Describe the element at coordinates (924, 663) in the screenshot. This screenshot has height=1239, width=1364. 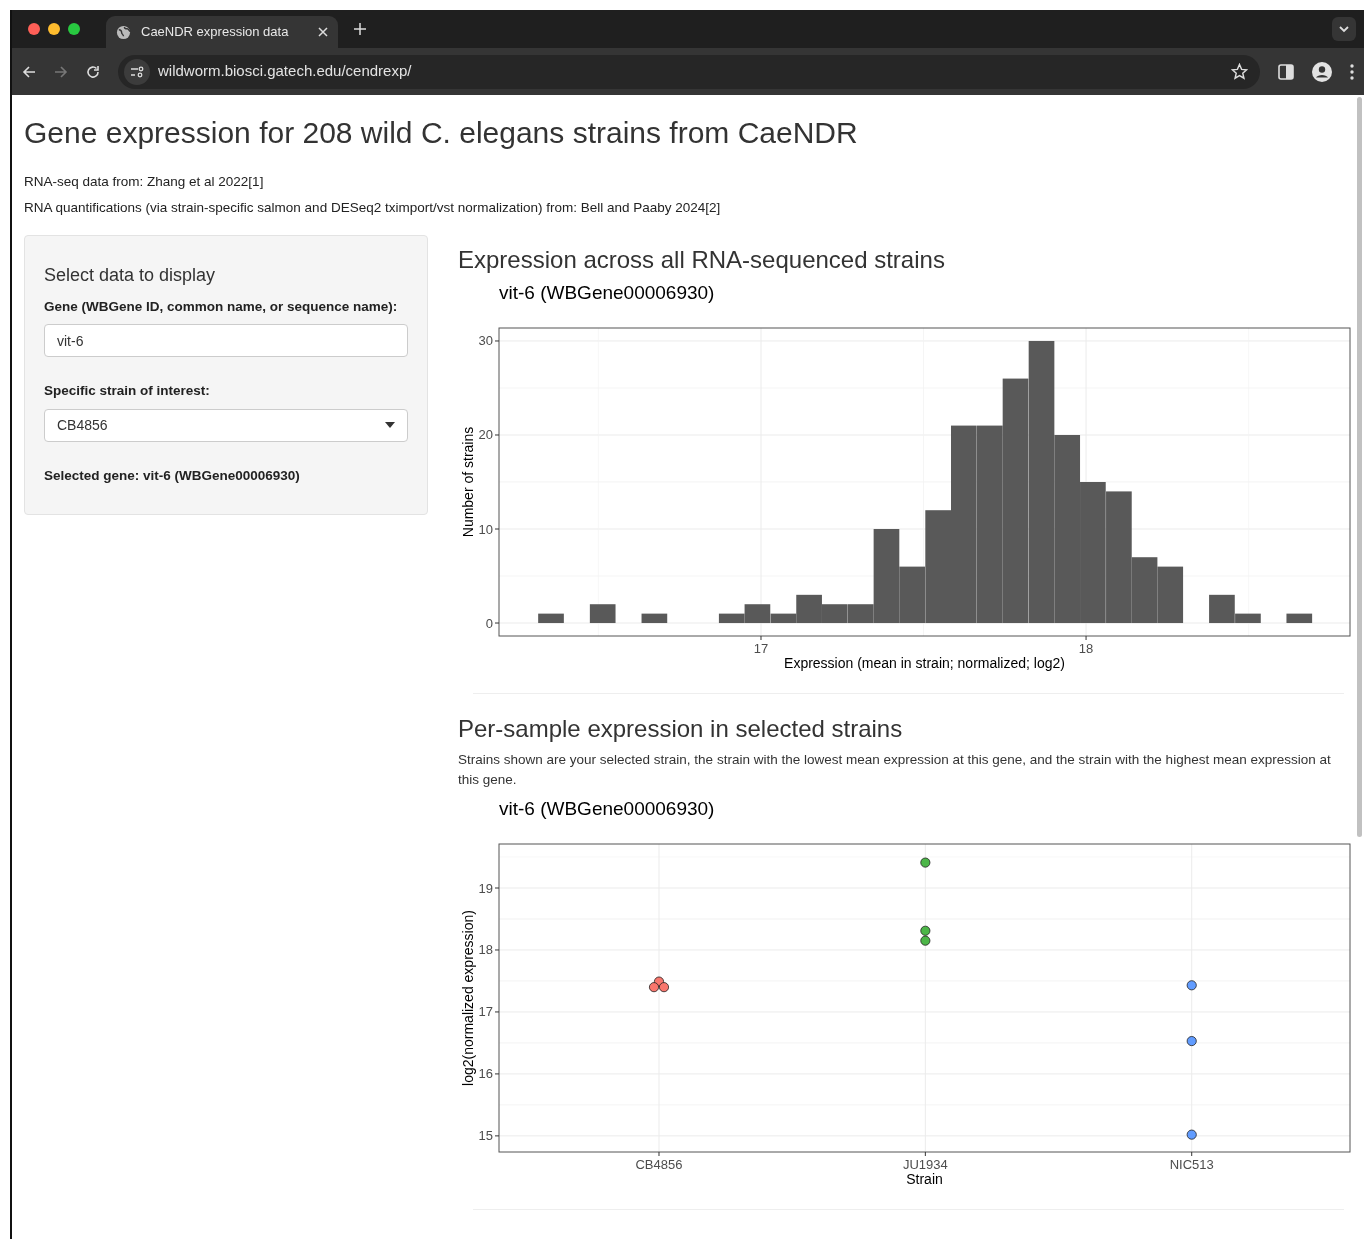
I see `axis-title: Expression (mean in strain; normalized; log2)` at that location.